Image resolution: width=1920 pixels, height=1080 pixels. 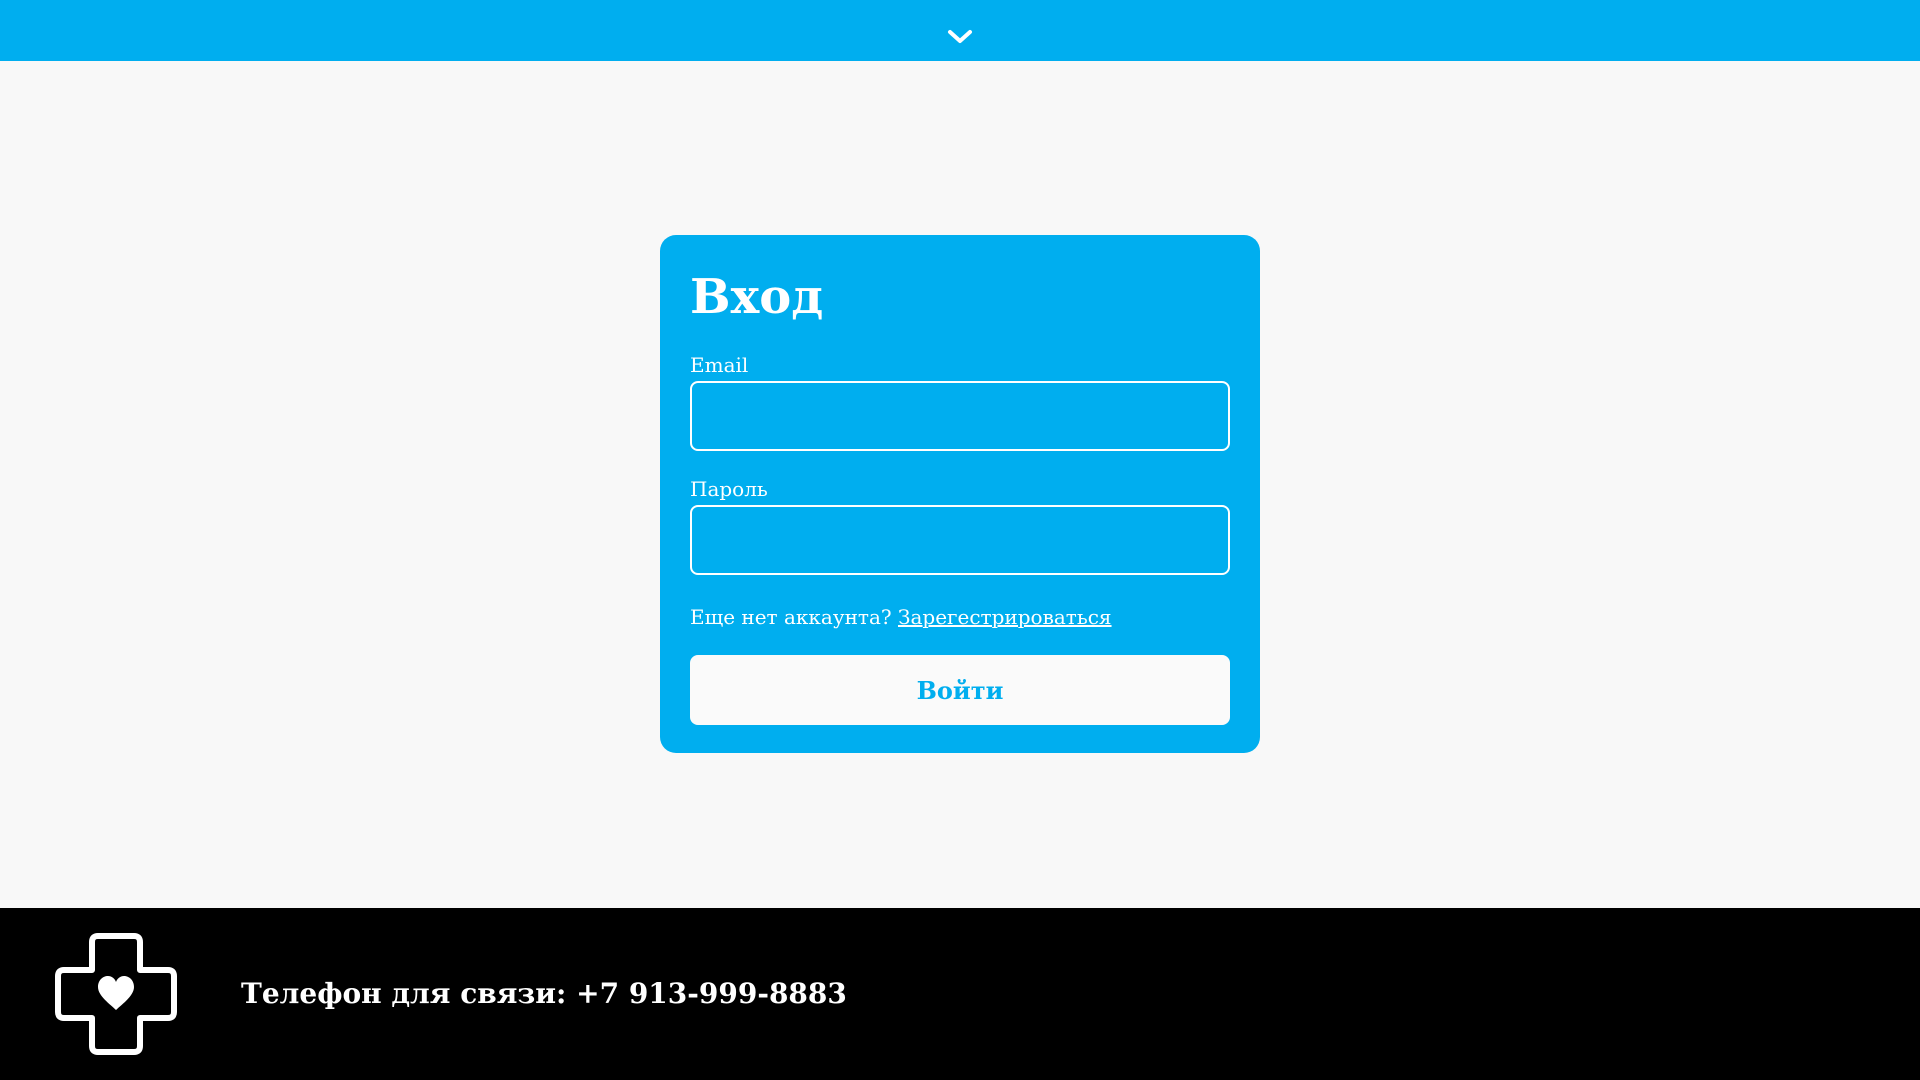 What do you see at coordinates (960, 540) in the screenshot?
I see `password-field` at bounding box center [960, 540].